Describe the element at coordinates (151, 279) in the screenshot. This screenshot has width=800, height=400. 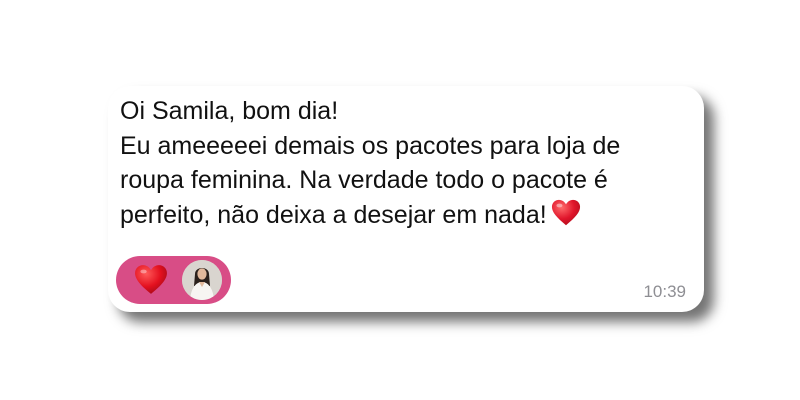
I see `heart-reaction-icon` at that location.